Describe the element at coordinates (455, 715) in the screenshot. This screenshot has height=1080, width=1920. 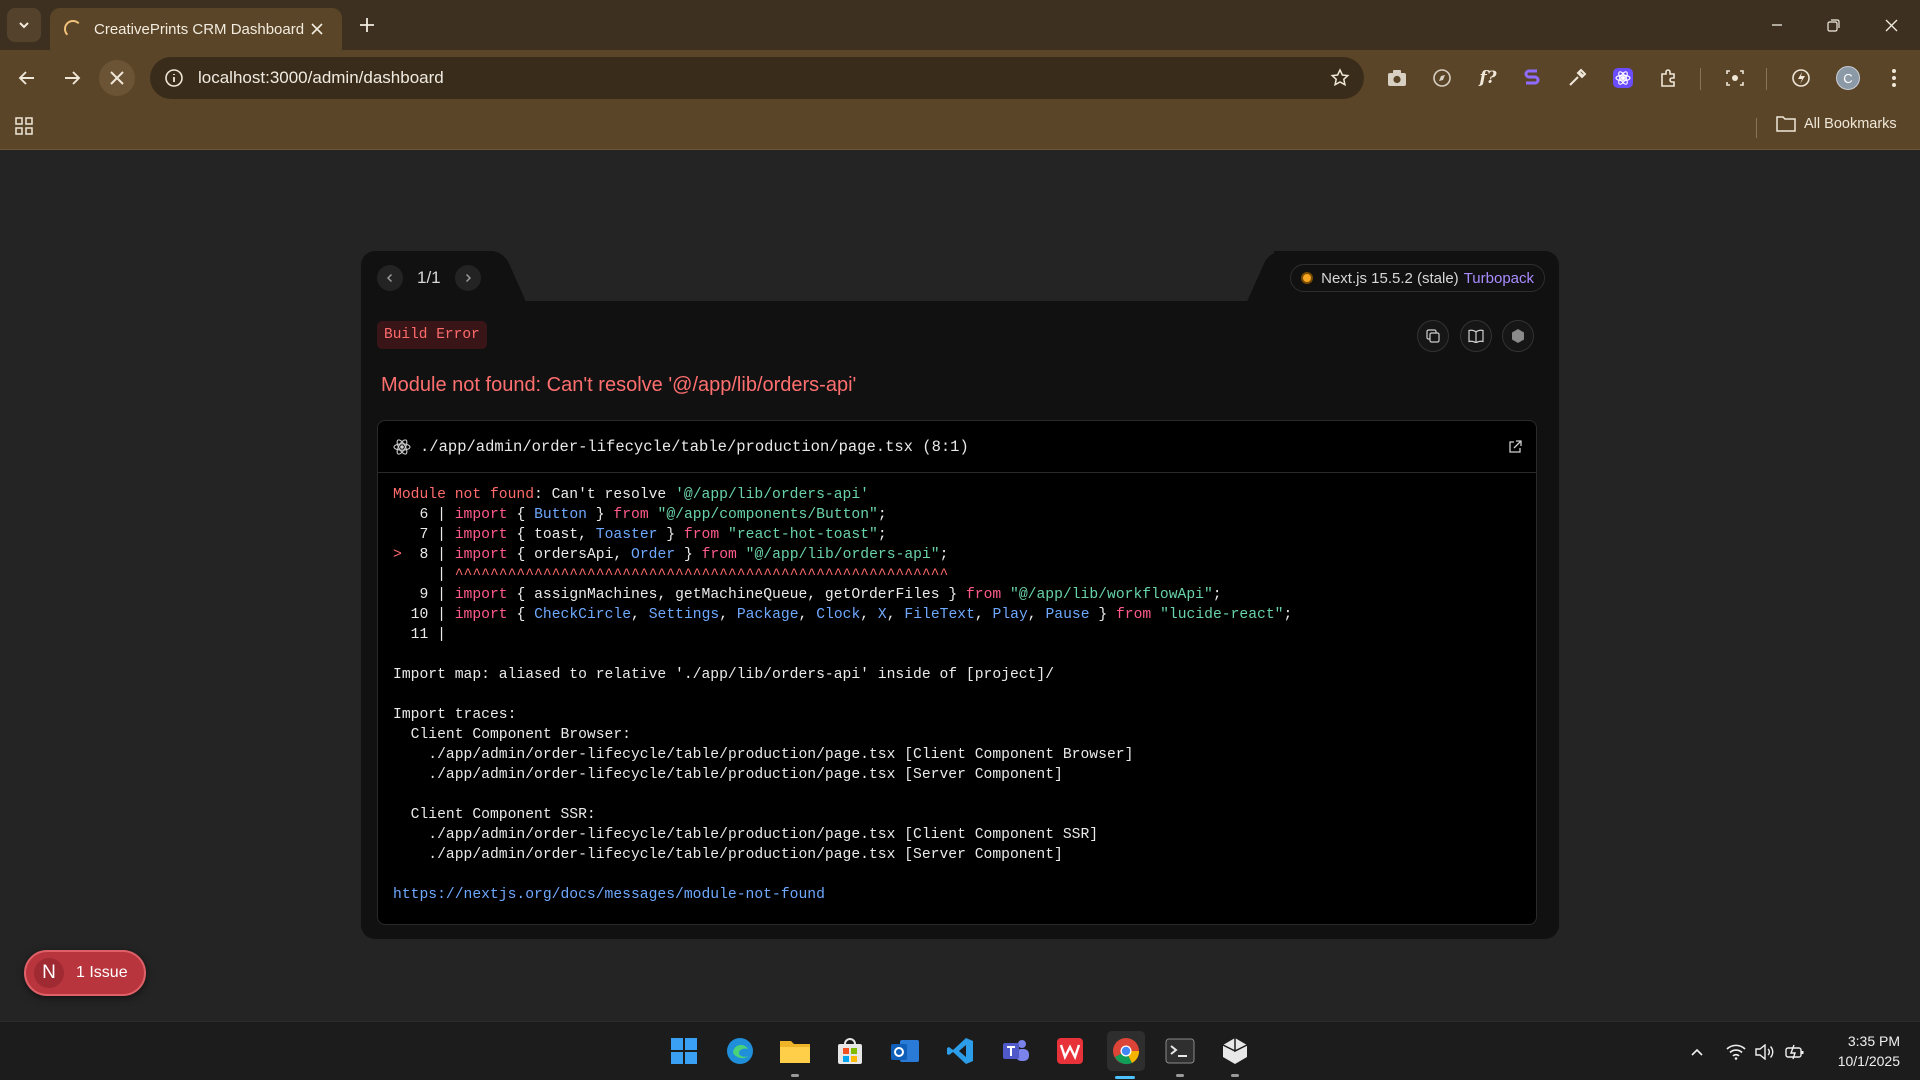
I see `import-traces-heading: Import traces:` at that location.